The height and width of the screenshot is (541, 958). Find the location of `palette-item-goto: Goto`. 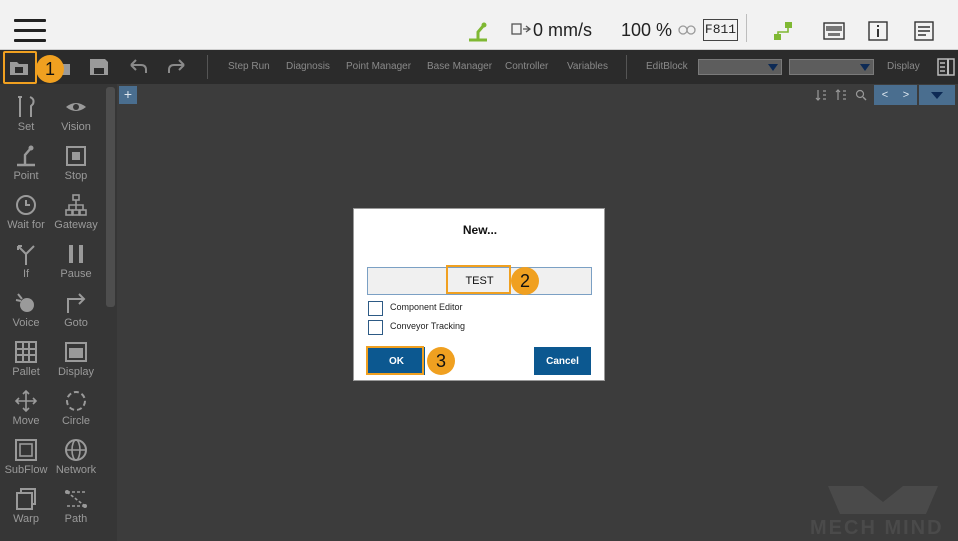

palette-item-goto: Goto is located at coordinates (76, 307).